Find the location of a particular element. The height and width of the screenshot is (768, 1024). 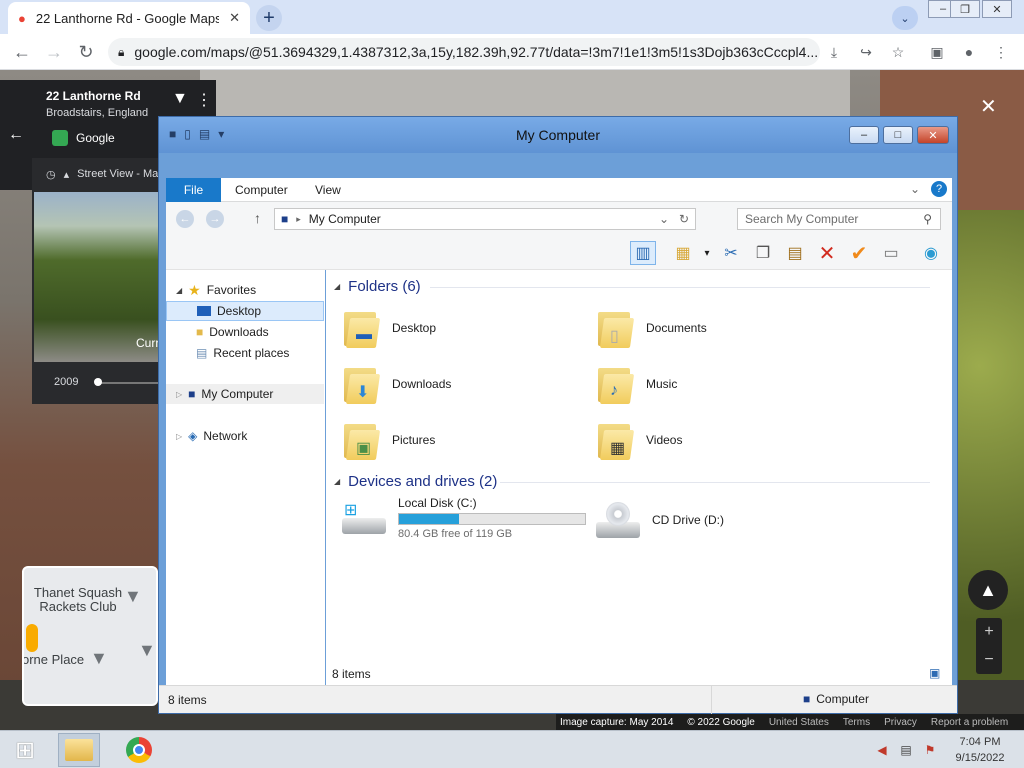

network-tray-icon: ▤ is located at coordinates (906, 750).